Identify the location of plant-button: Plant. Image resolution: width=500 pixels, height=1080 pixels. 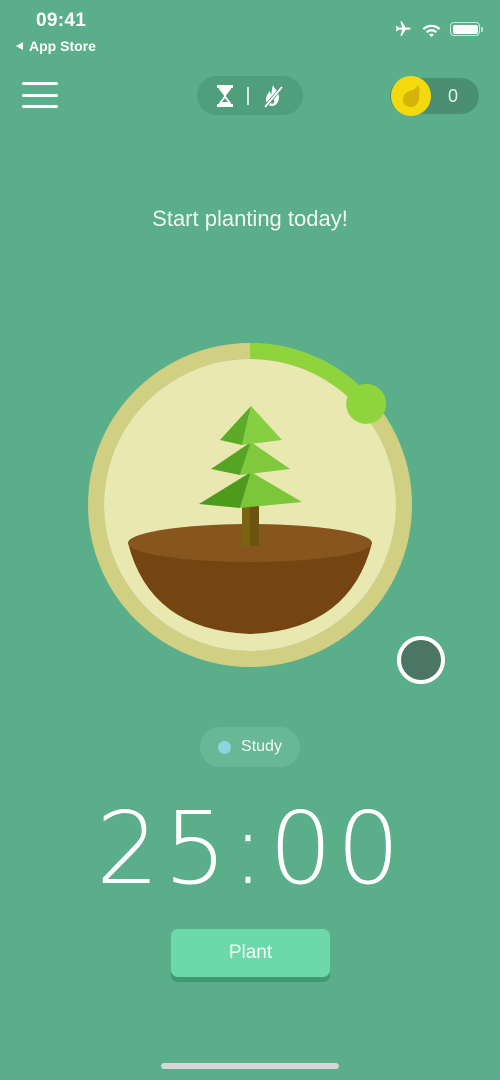
(250, 953).